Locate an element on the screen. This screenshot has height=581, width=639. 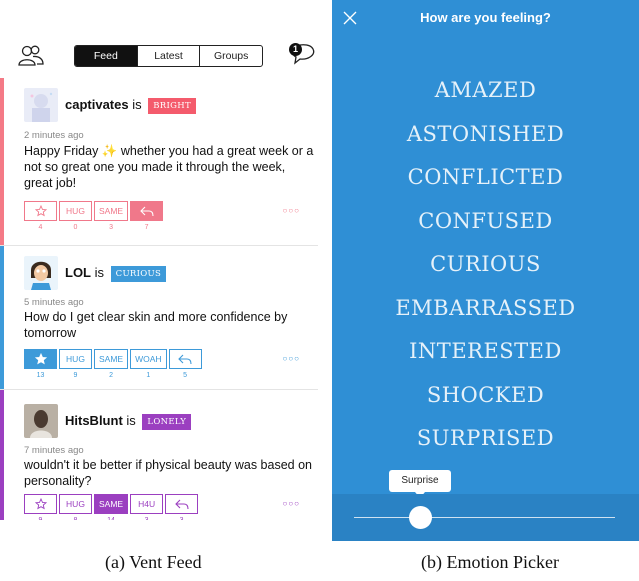
emotion-option: CONFUSED is located at coordinates (485, 231).